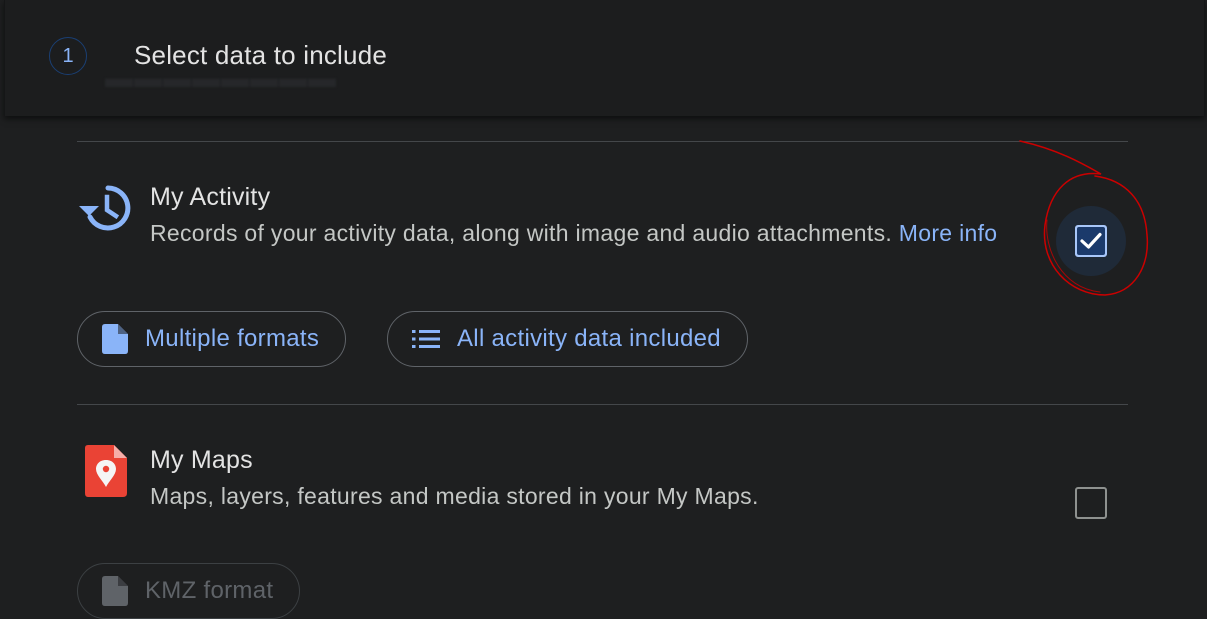  I want to click on checkbox-fill, so click(1091, 241).